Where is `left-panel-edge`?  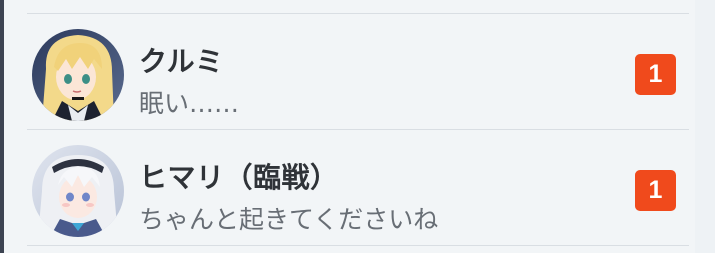 left-panel-edge is located at coordinates (2, 126).